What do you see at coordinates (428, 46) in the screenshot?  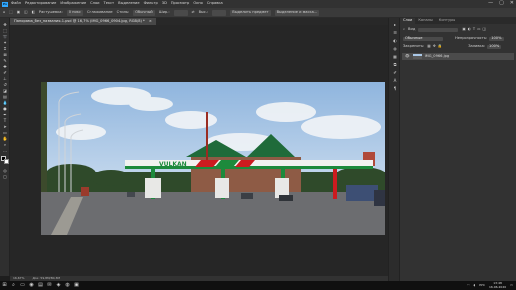 I see `lock-pixels-icon: ▦` at bounding box center [428, 46].